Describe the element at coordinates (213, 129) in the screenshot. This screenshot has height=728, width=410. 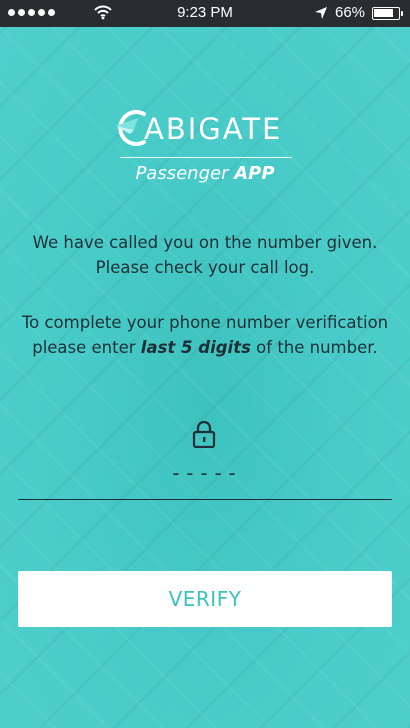
I see `logo-text: ABIGATE` at that location.